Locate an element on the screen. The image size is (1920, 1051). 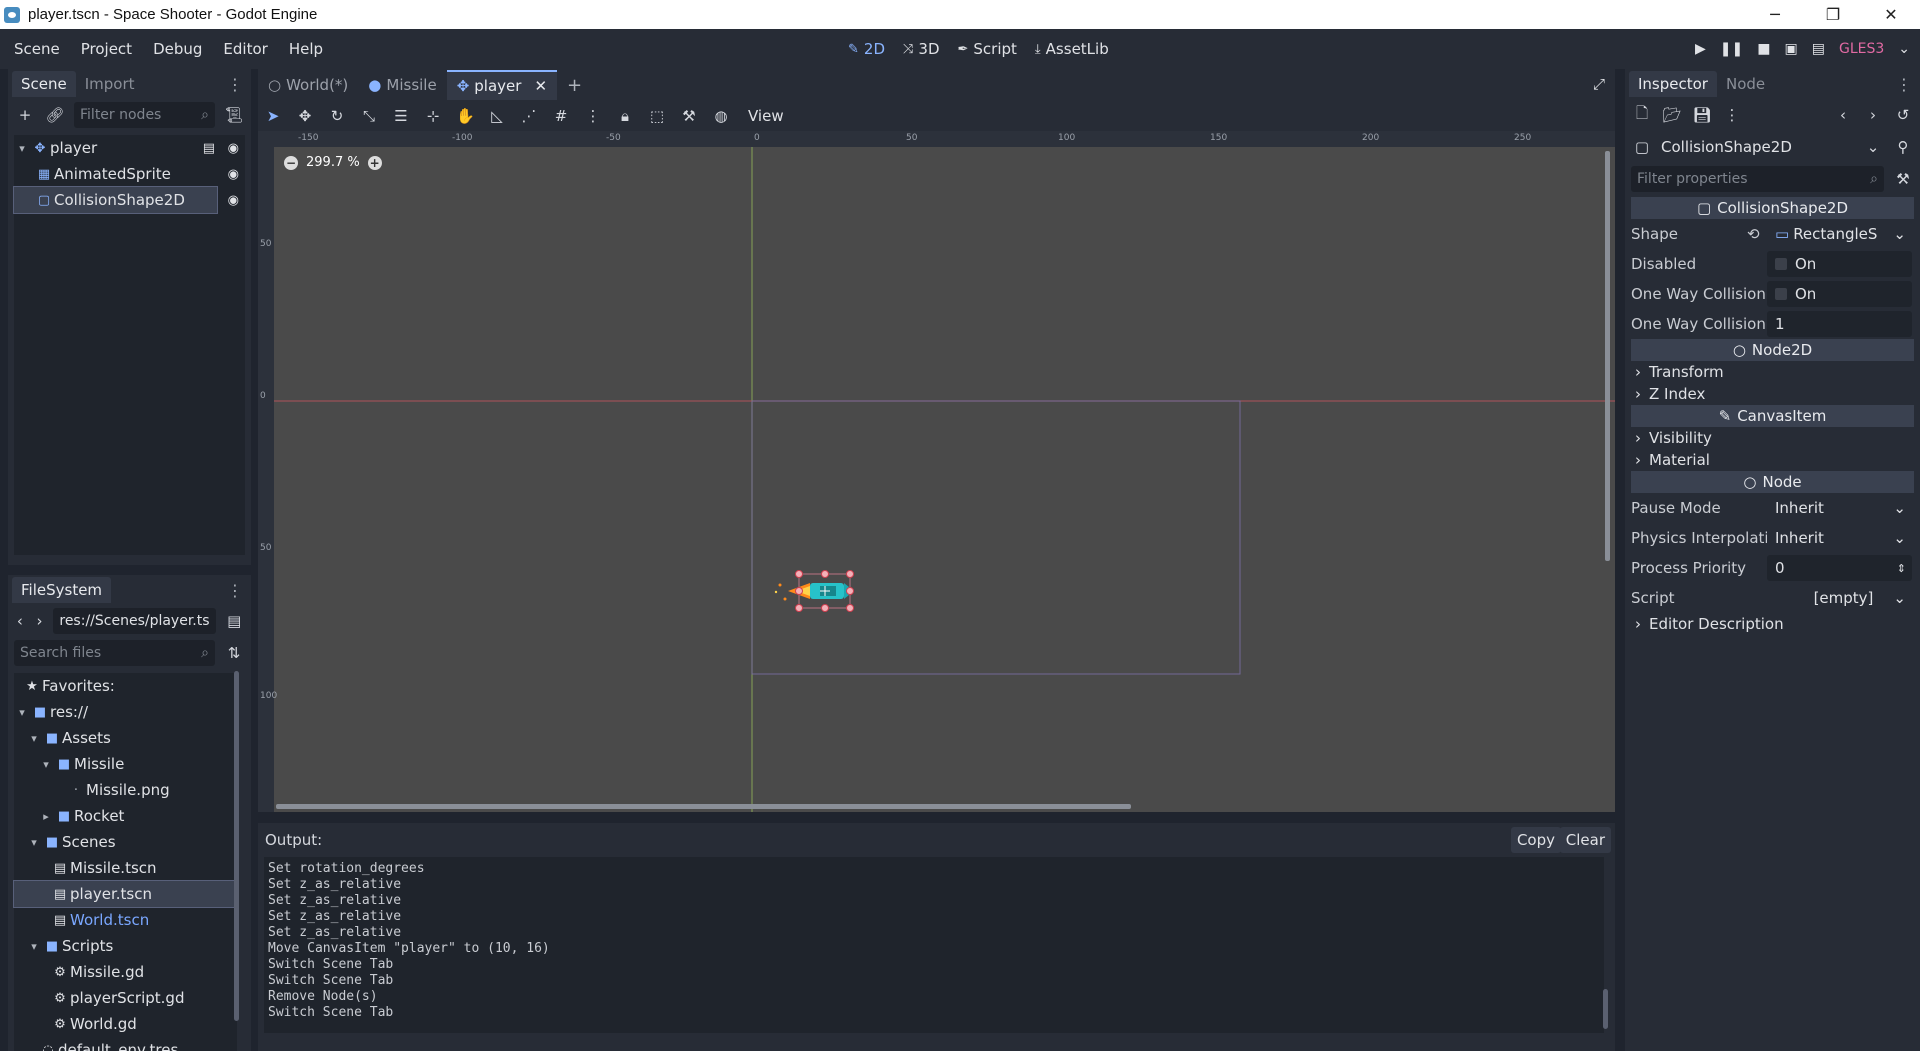
folder-scripts: ▾ ■ Scripts is located at coordinates (125, 946).